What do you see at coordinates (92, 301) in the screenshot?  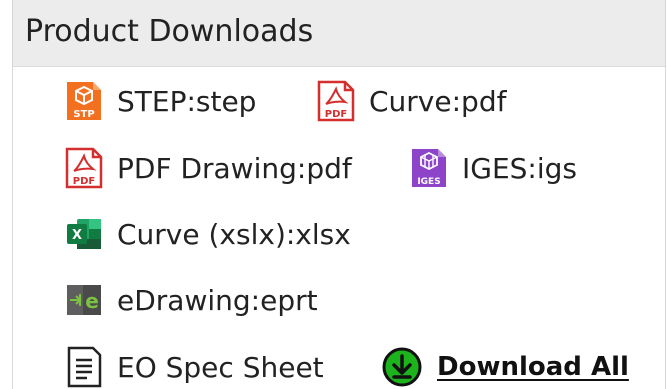 I see `svg-text: e` at bounding box center [92, 301].